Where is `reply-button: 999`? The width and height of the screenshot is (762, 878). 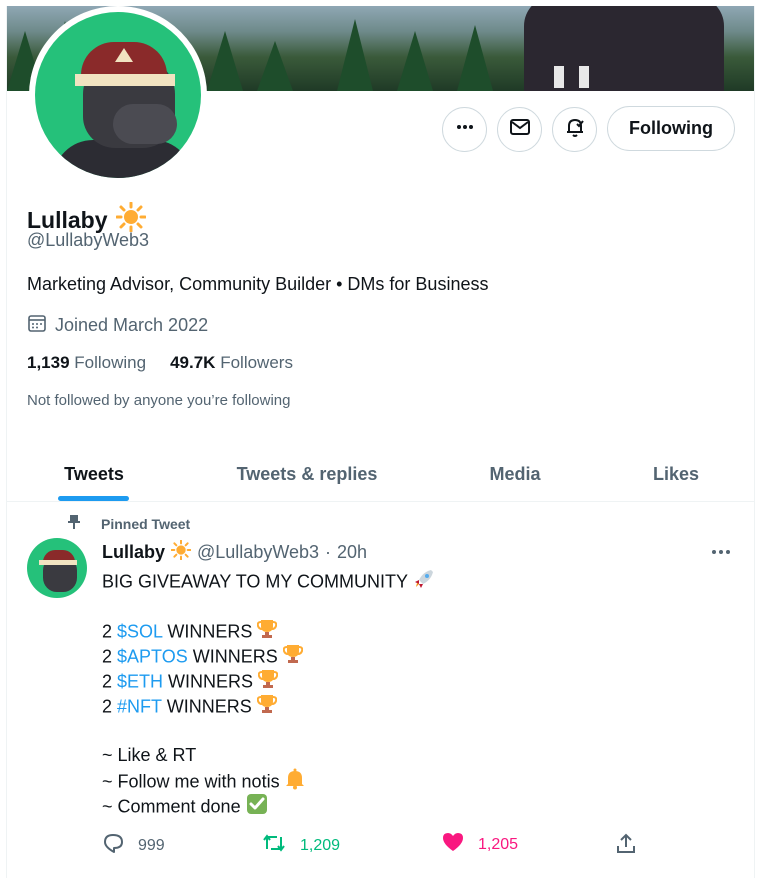 reply-button: 999 is located at coordinates (133, 845).